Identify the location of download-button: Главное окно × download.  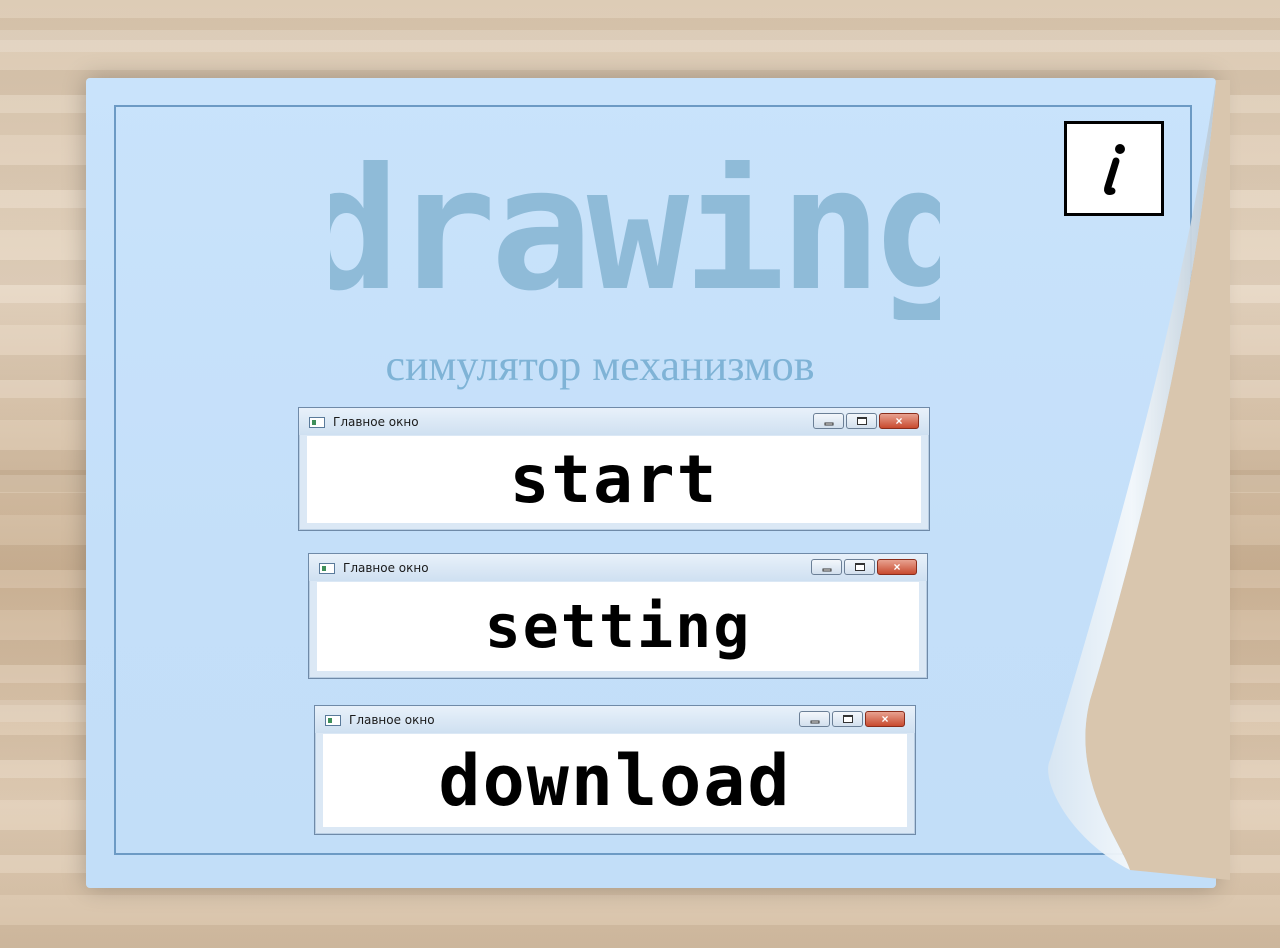
(615, 770).